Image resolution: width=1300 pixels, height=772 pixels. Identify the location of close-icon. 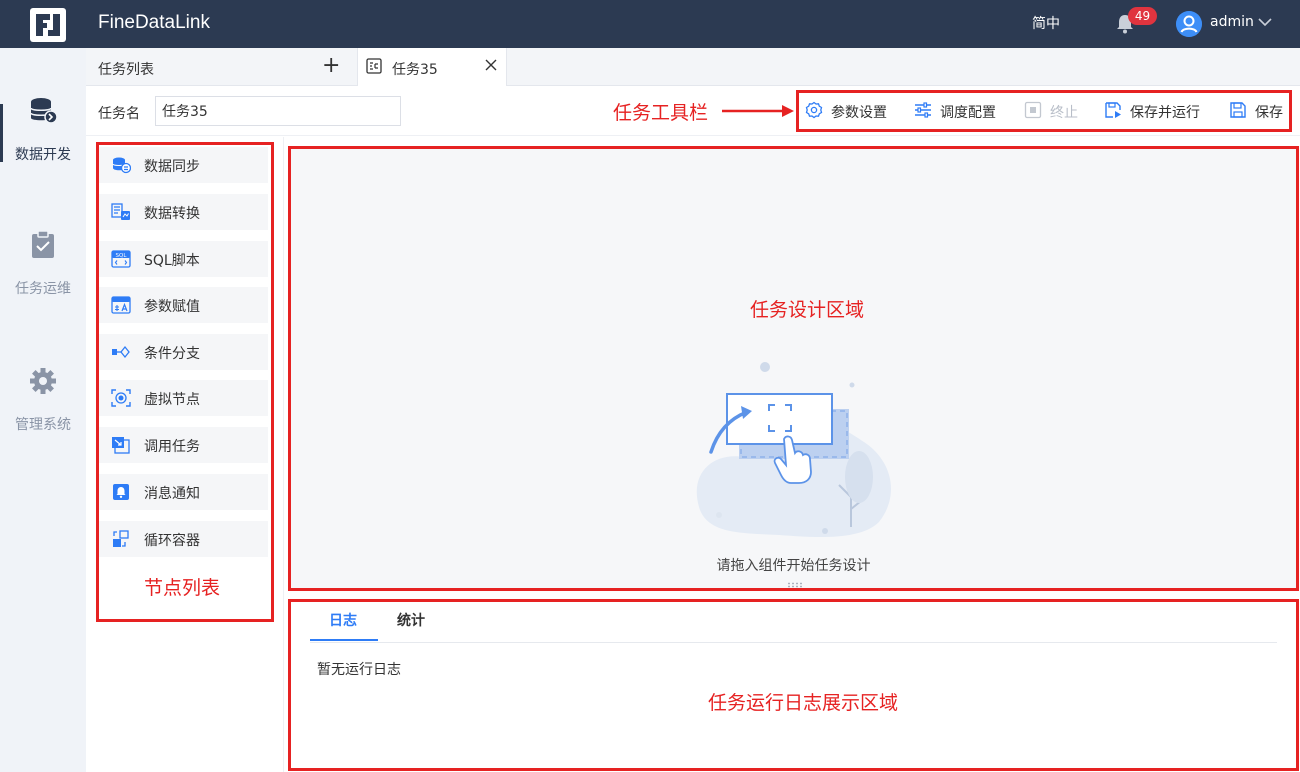
(491, 65).